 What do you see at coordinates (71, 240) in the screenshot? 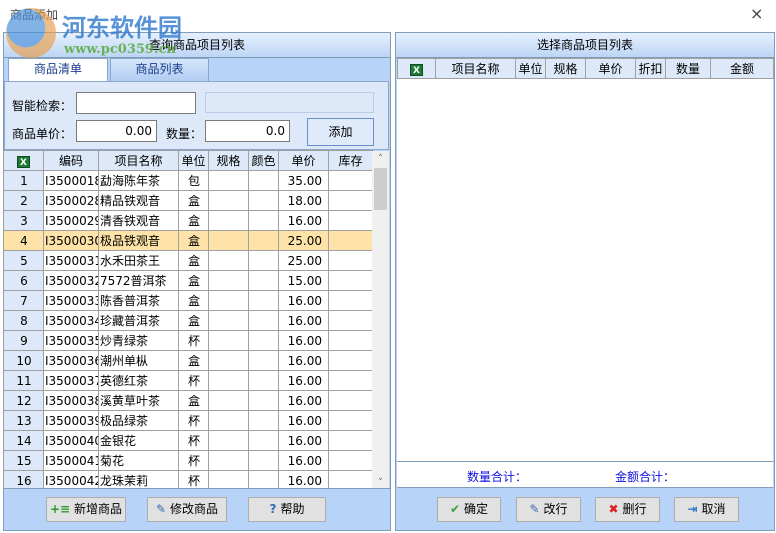
I see `table-cell: I3500030` at bounding box center [71, 240].